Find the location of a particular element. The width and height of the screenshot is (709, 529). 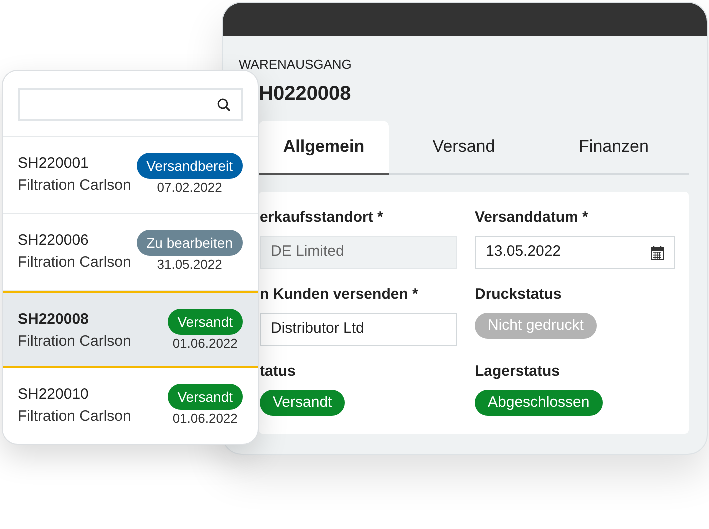

shipment-date: 07.02.2022 is located at coordinates (189, 188).